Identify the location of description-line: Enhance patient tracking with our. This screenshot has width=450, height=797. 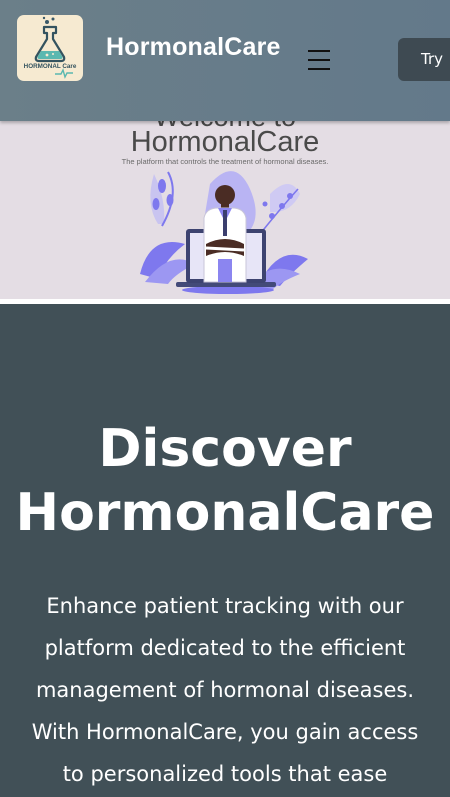
(225, 606).